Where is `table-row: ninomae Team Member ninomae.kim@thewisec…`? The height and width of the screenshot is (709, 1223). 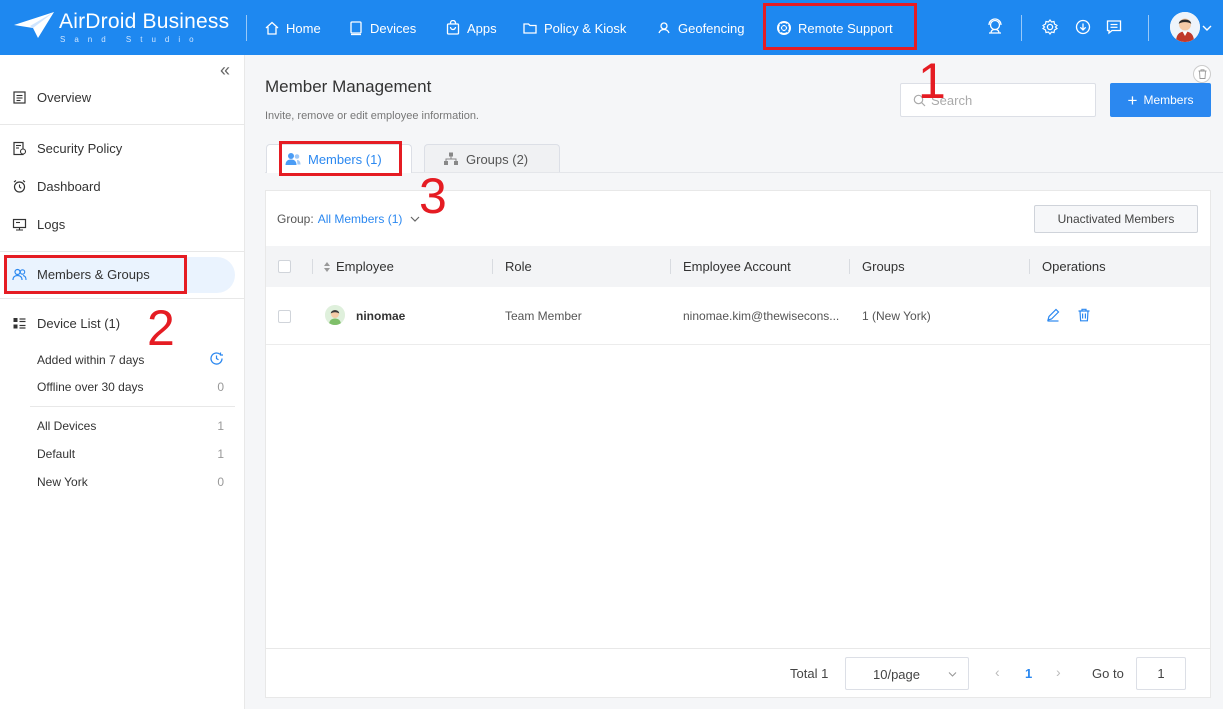
table-row: ninomae Team Member ninomae.kim@thewisec… is located at coordinates (738, 316).